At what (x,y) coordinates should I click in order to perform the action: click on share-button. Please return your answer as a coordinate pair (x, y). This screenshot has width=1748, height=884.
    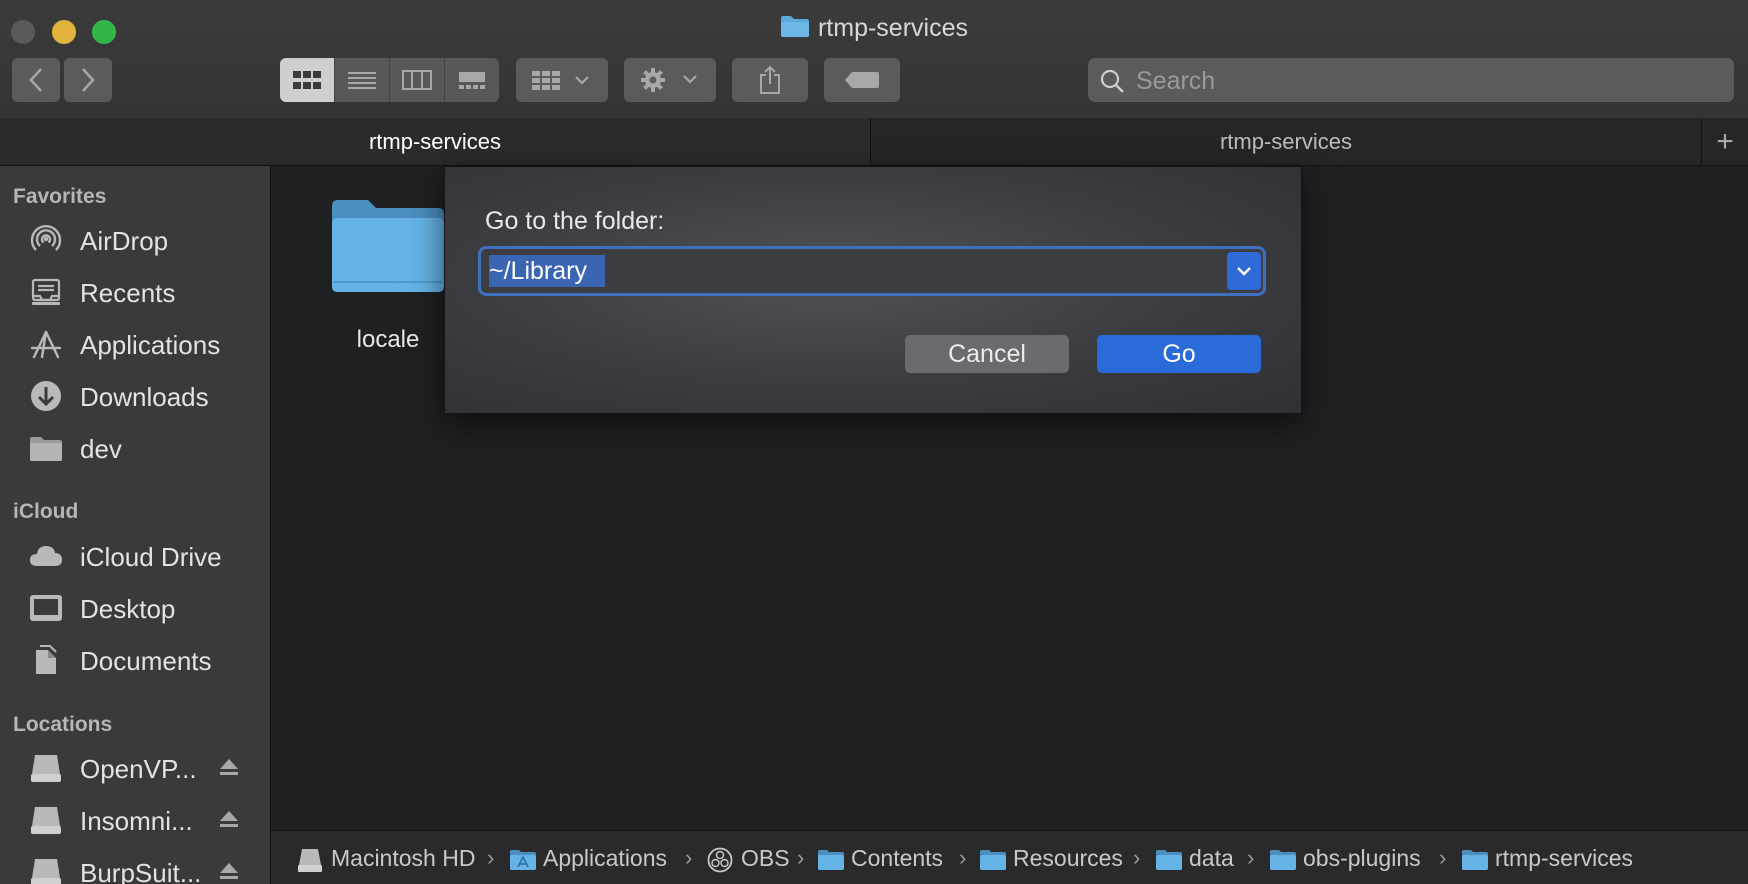
    Looking at the image, I should click on (770, 80).